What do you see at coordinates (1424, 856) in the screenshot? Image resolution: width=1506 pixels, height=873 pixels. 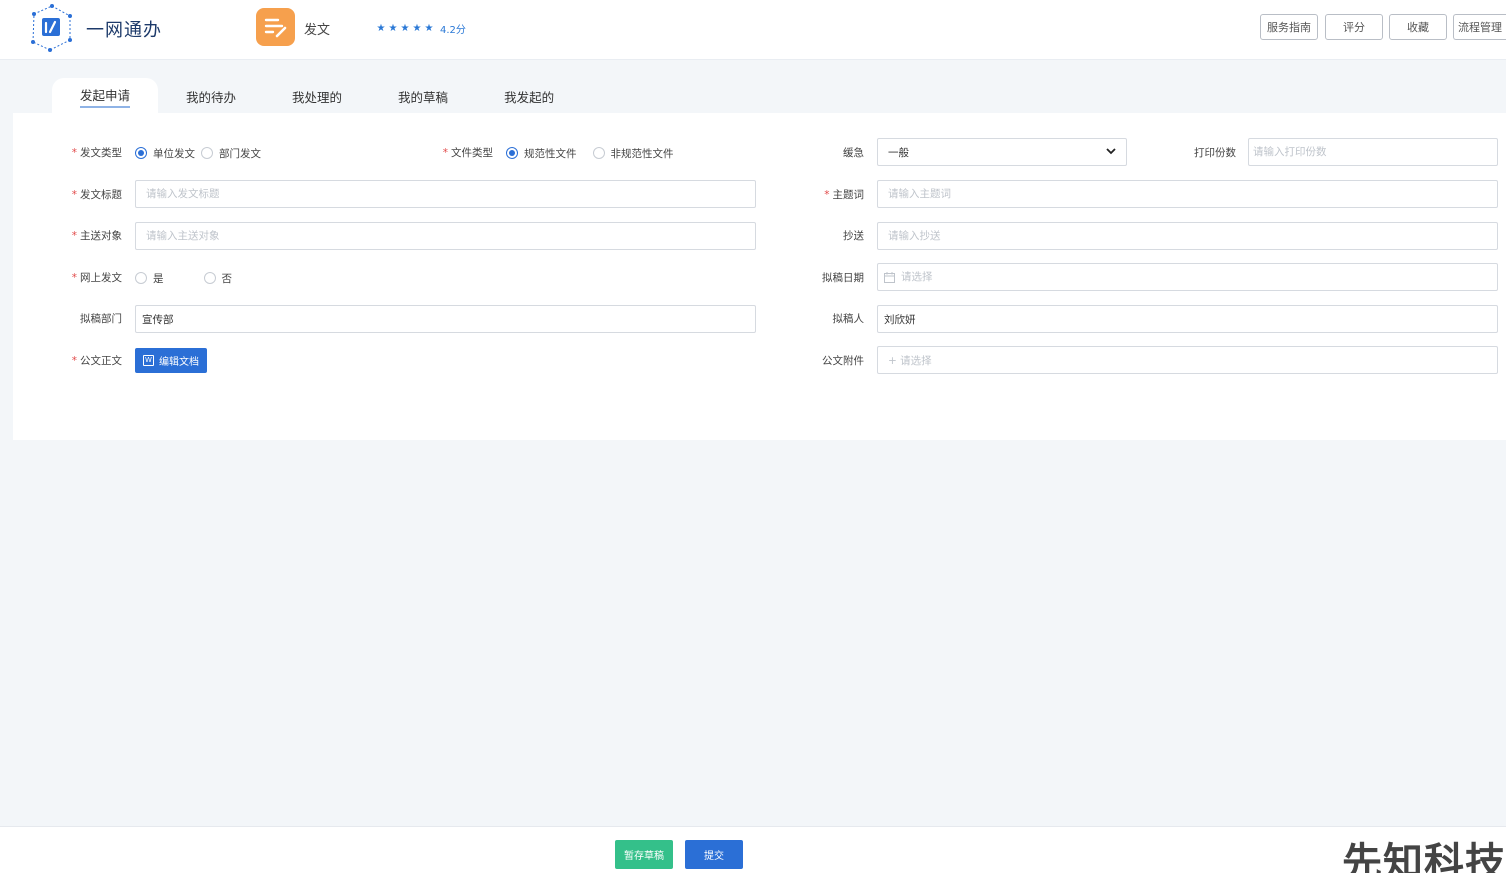 I see `watermark-text: 先知科技` at bounding box center [1424, 856].